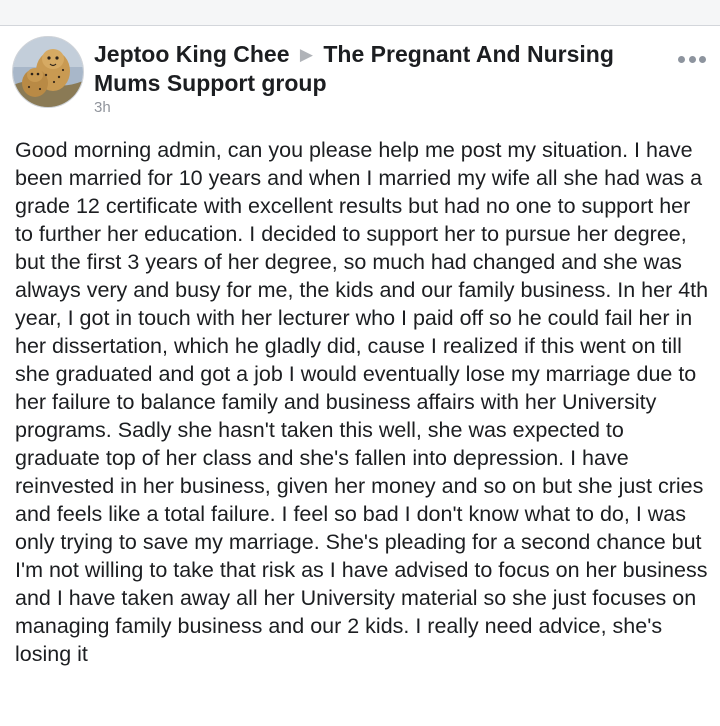 This screenshot has width=720, height=726. What do you see at coordinates (192, 54) in the screenshot?
I see `author-name: Jeptoo King Chee` at bounding box center [192, 54].